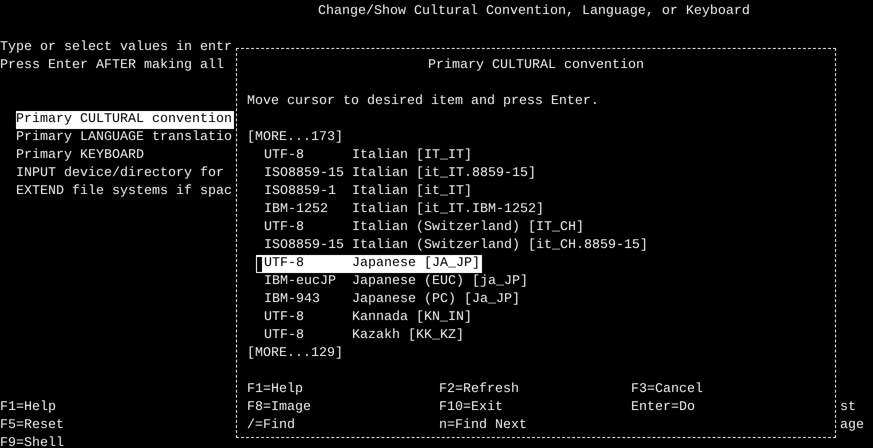  I want to click on text-cursor, so click(259, 264).